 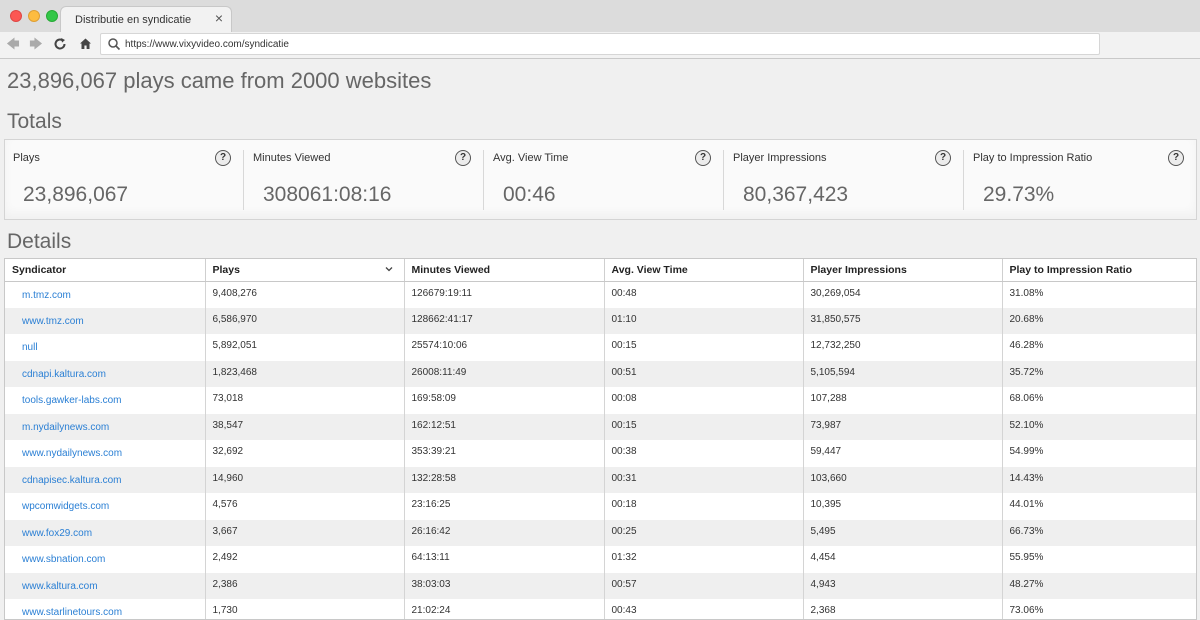 I want to click on table-cell: 21:02:24, so click(x=504, y=609).